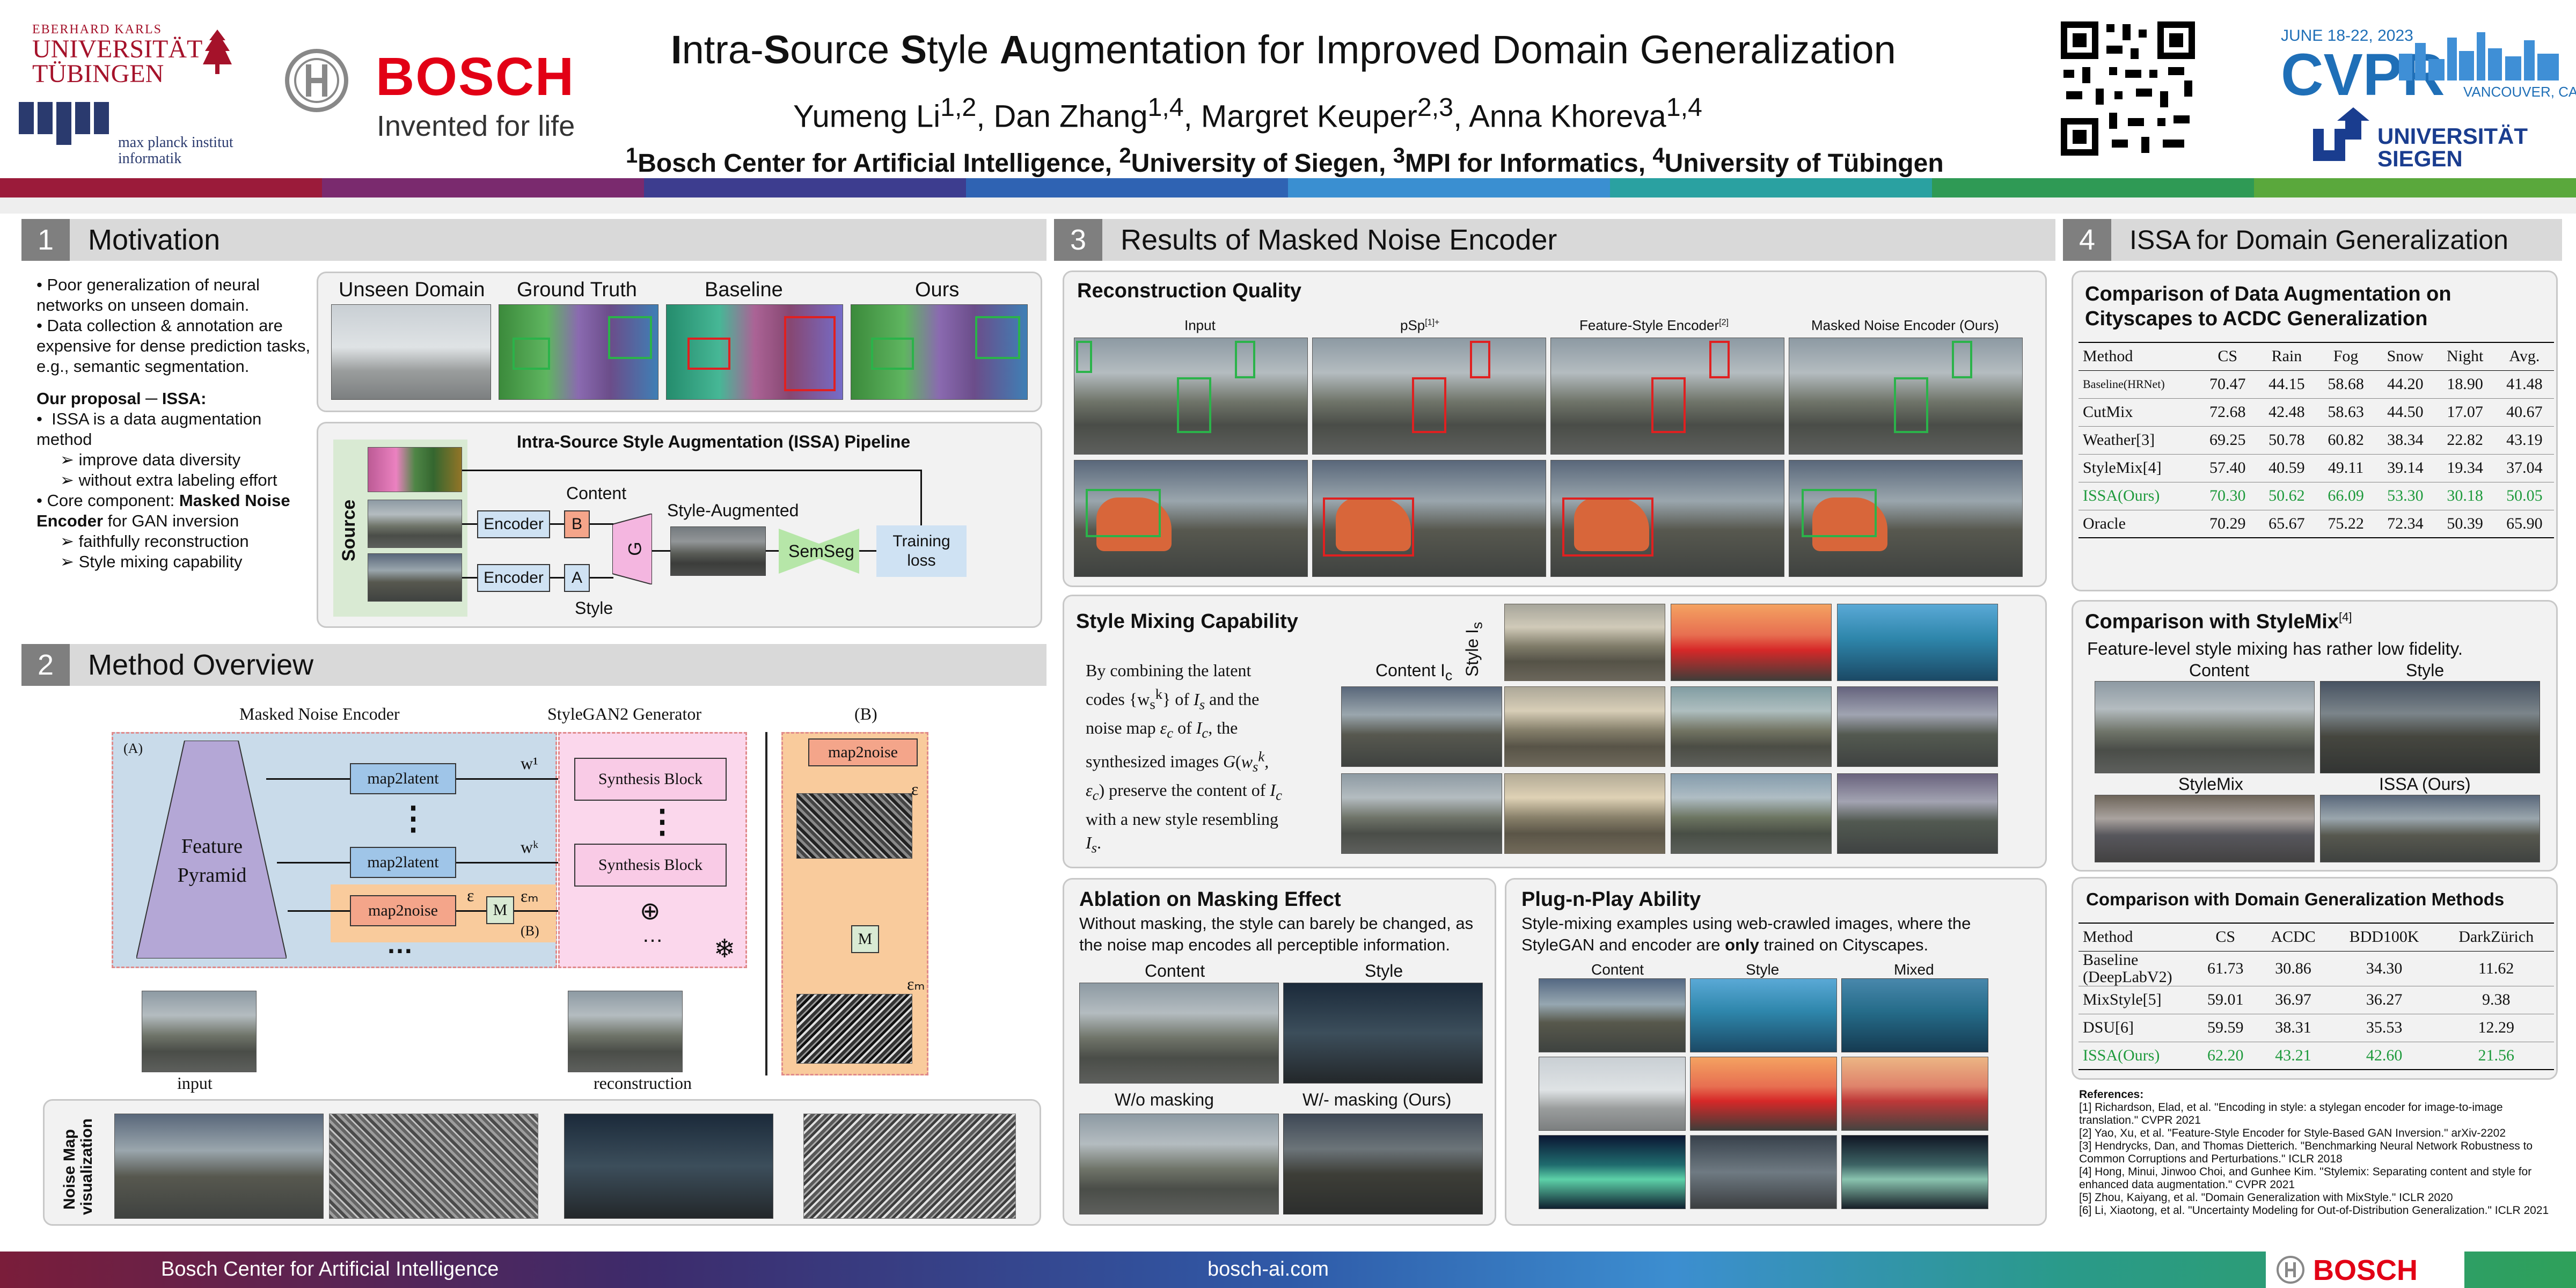  Describe the element at coordinates (2346, 440) in the screenshot. I see `table-cell: 60.82` at that location.